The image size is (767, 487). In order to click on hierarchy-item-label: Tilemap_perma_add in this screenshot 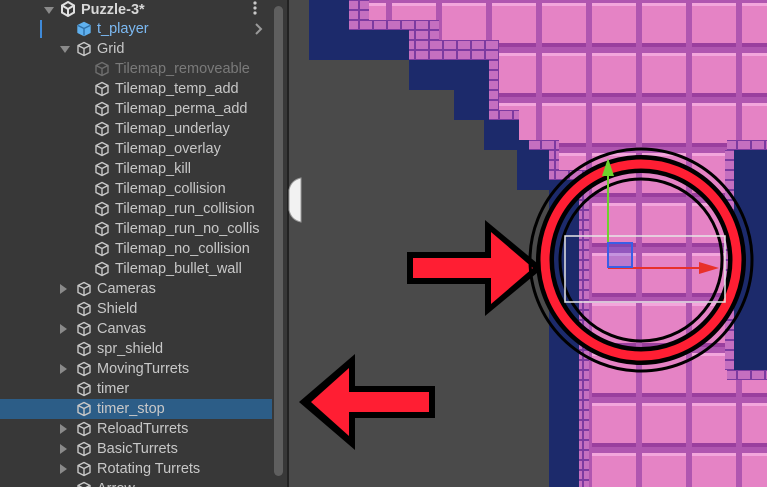, I will do `click(181, 109)`.